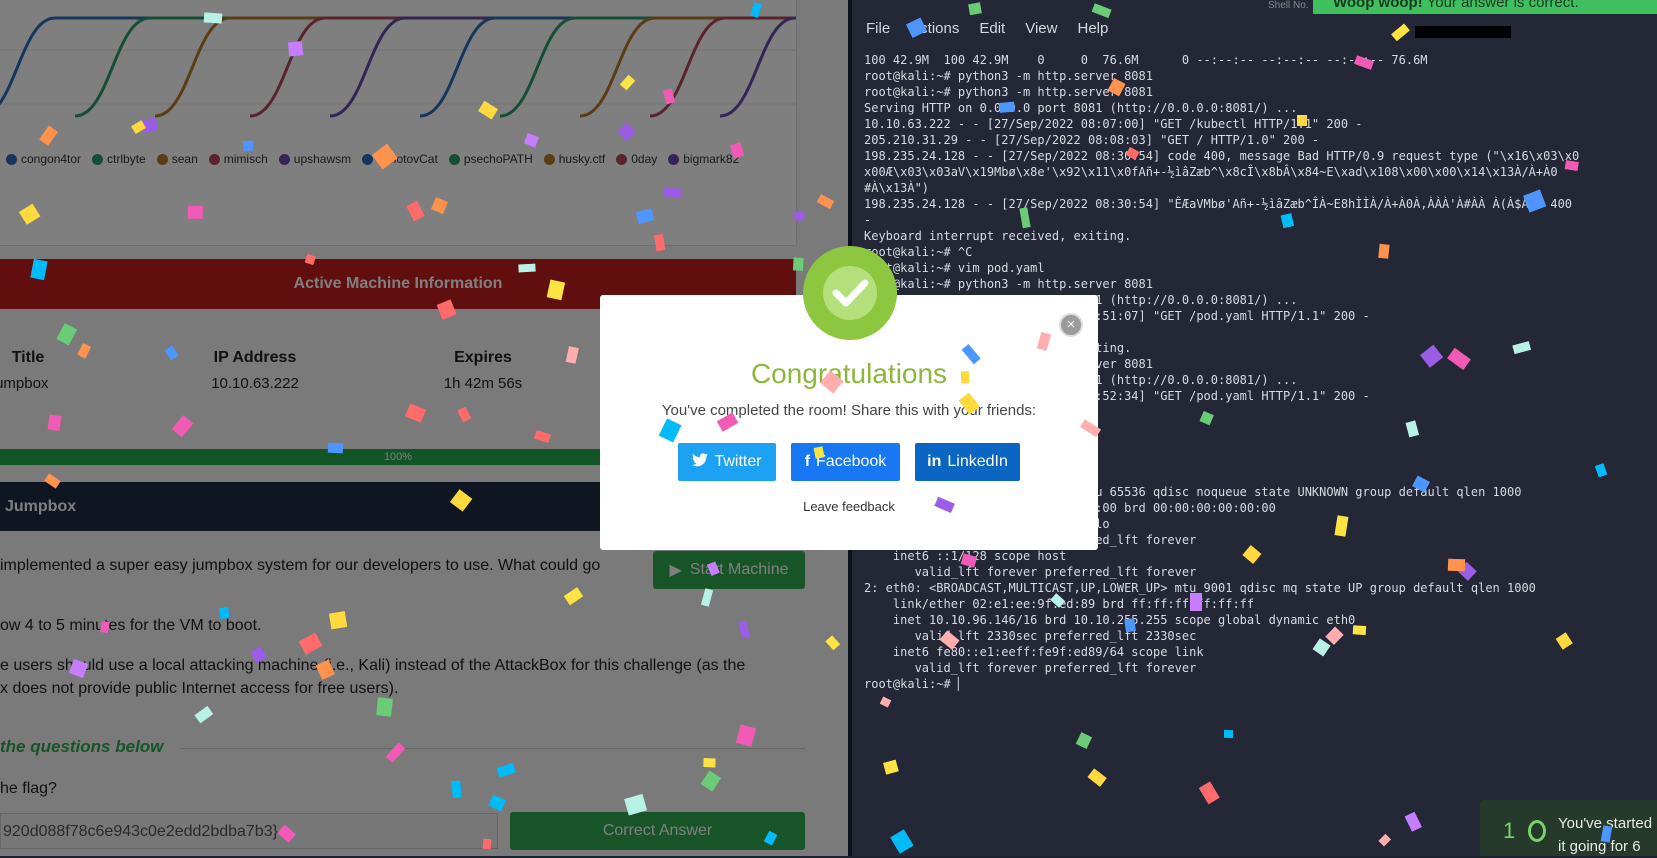 The image size is (1657, 858). What do you see at coordinates (1378, 5) in the screenshot?
I see `toast-strong: Woop woop!` at bounding box center [1378, 5].